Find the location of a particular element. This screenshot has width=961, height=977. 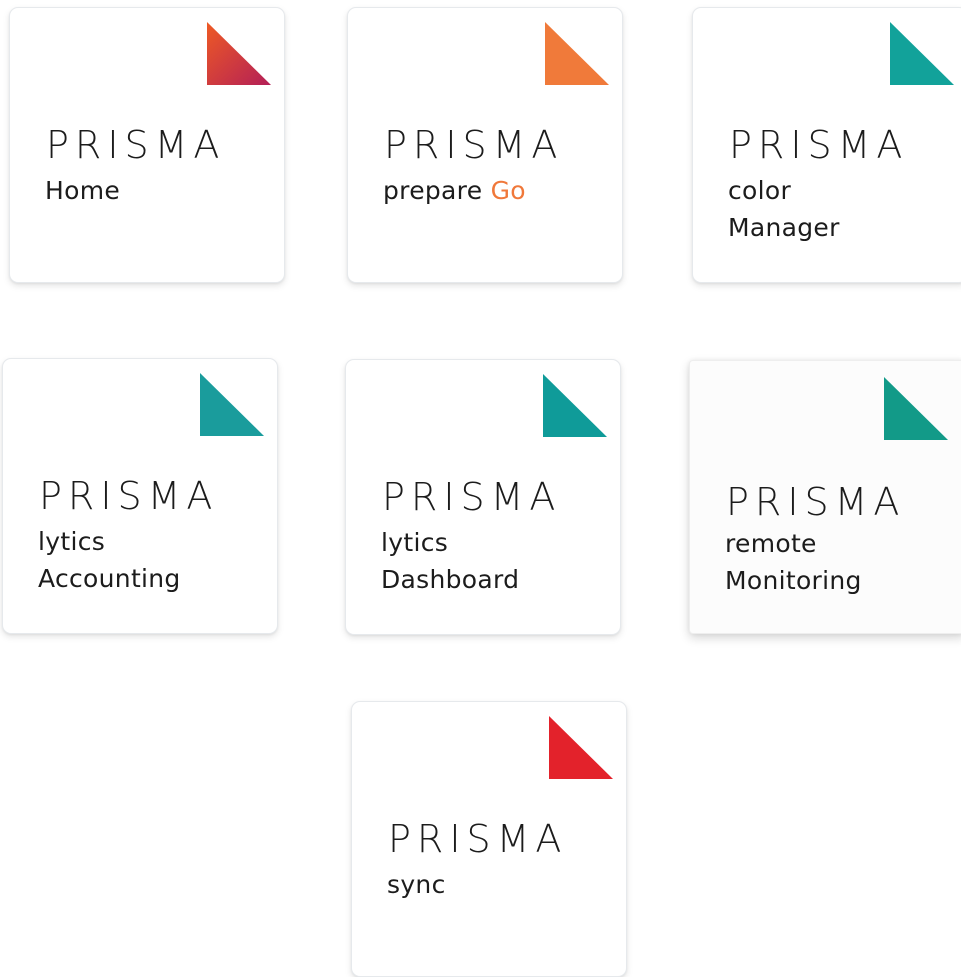

product-name: Home is located at coordinates (82, 190).